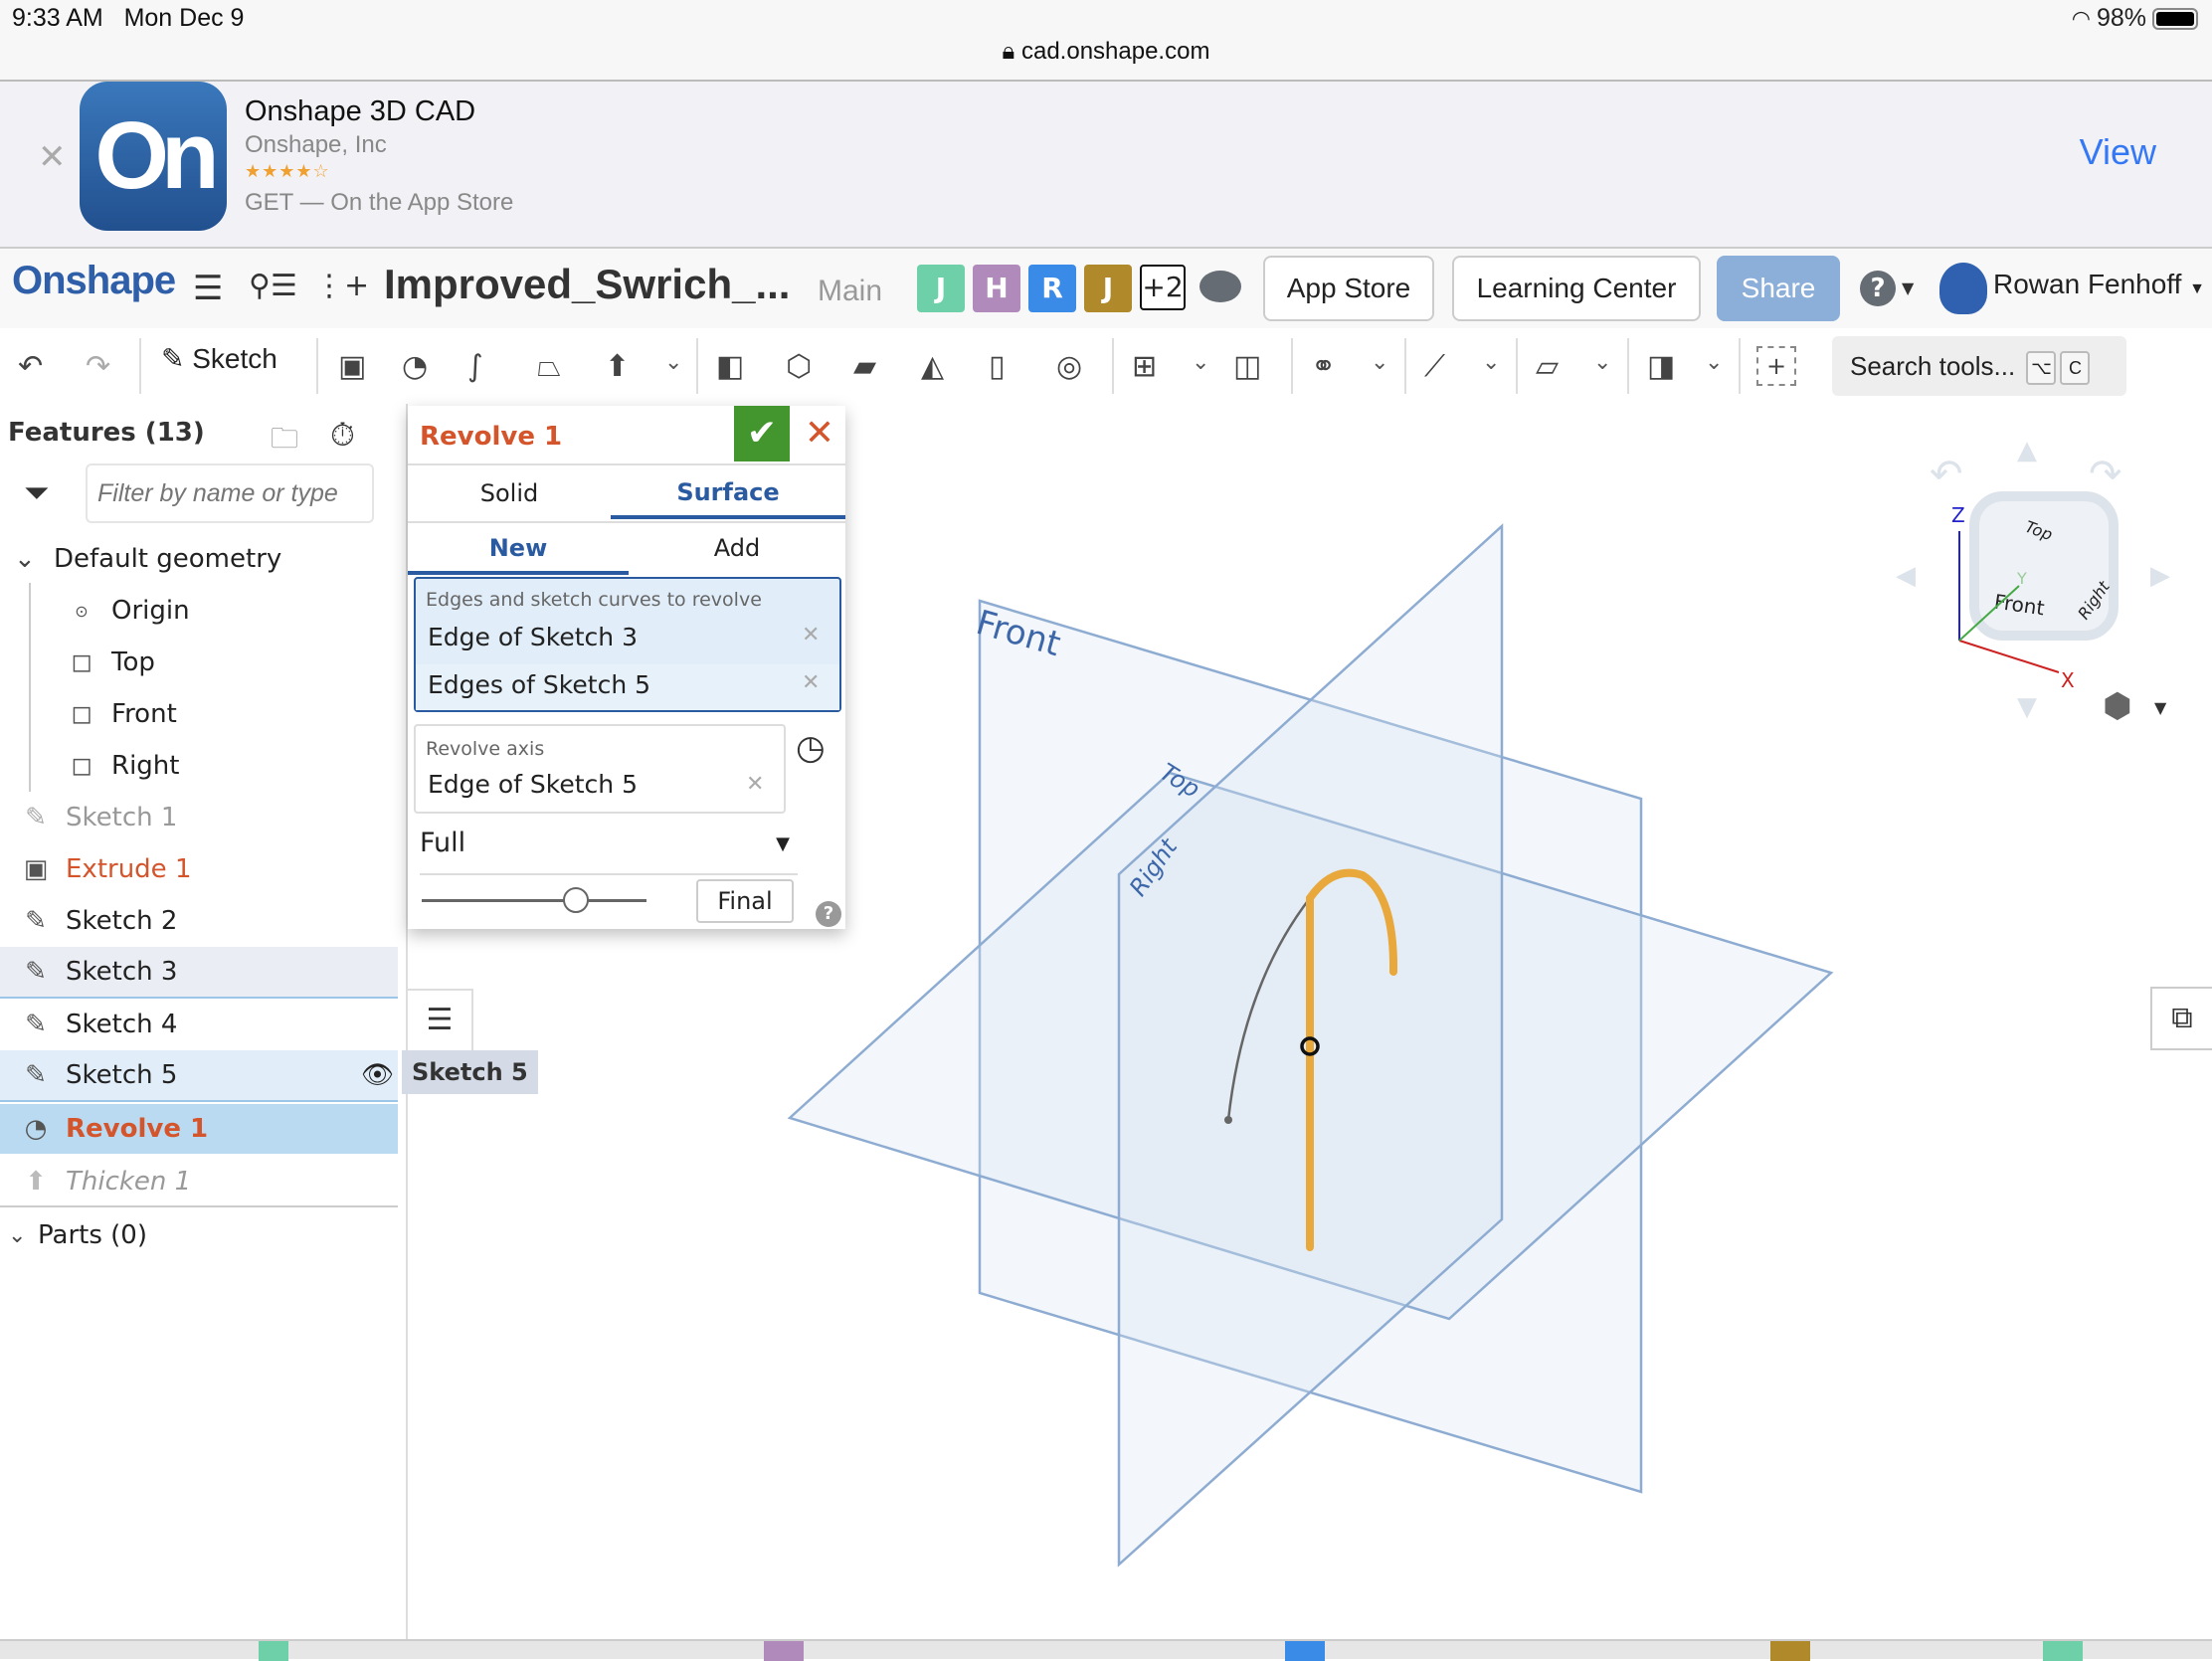  What do you see at coordinates (215, 1182) in the screenshot?
I see `feature-item-thicken-1: ⬆ Thicken 1` at bounding box center [215, 1182].